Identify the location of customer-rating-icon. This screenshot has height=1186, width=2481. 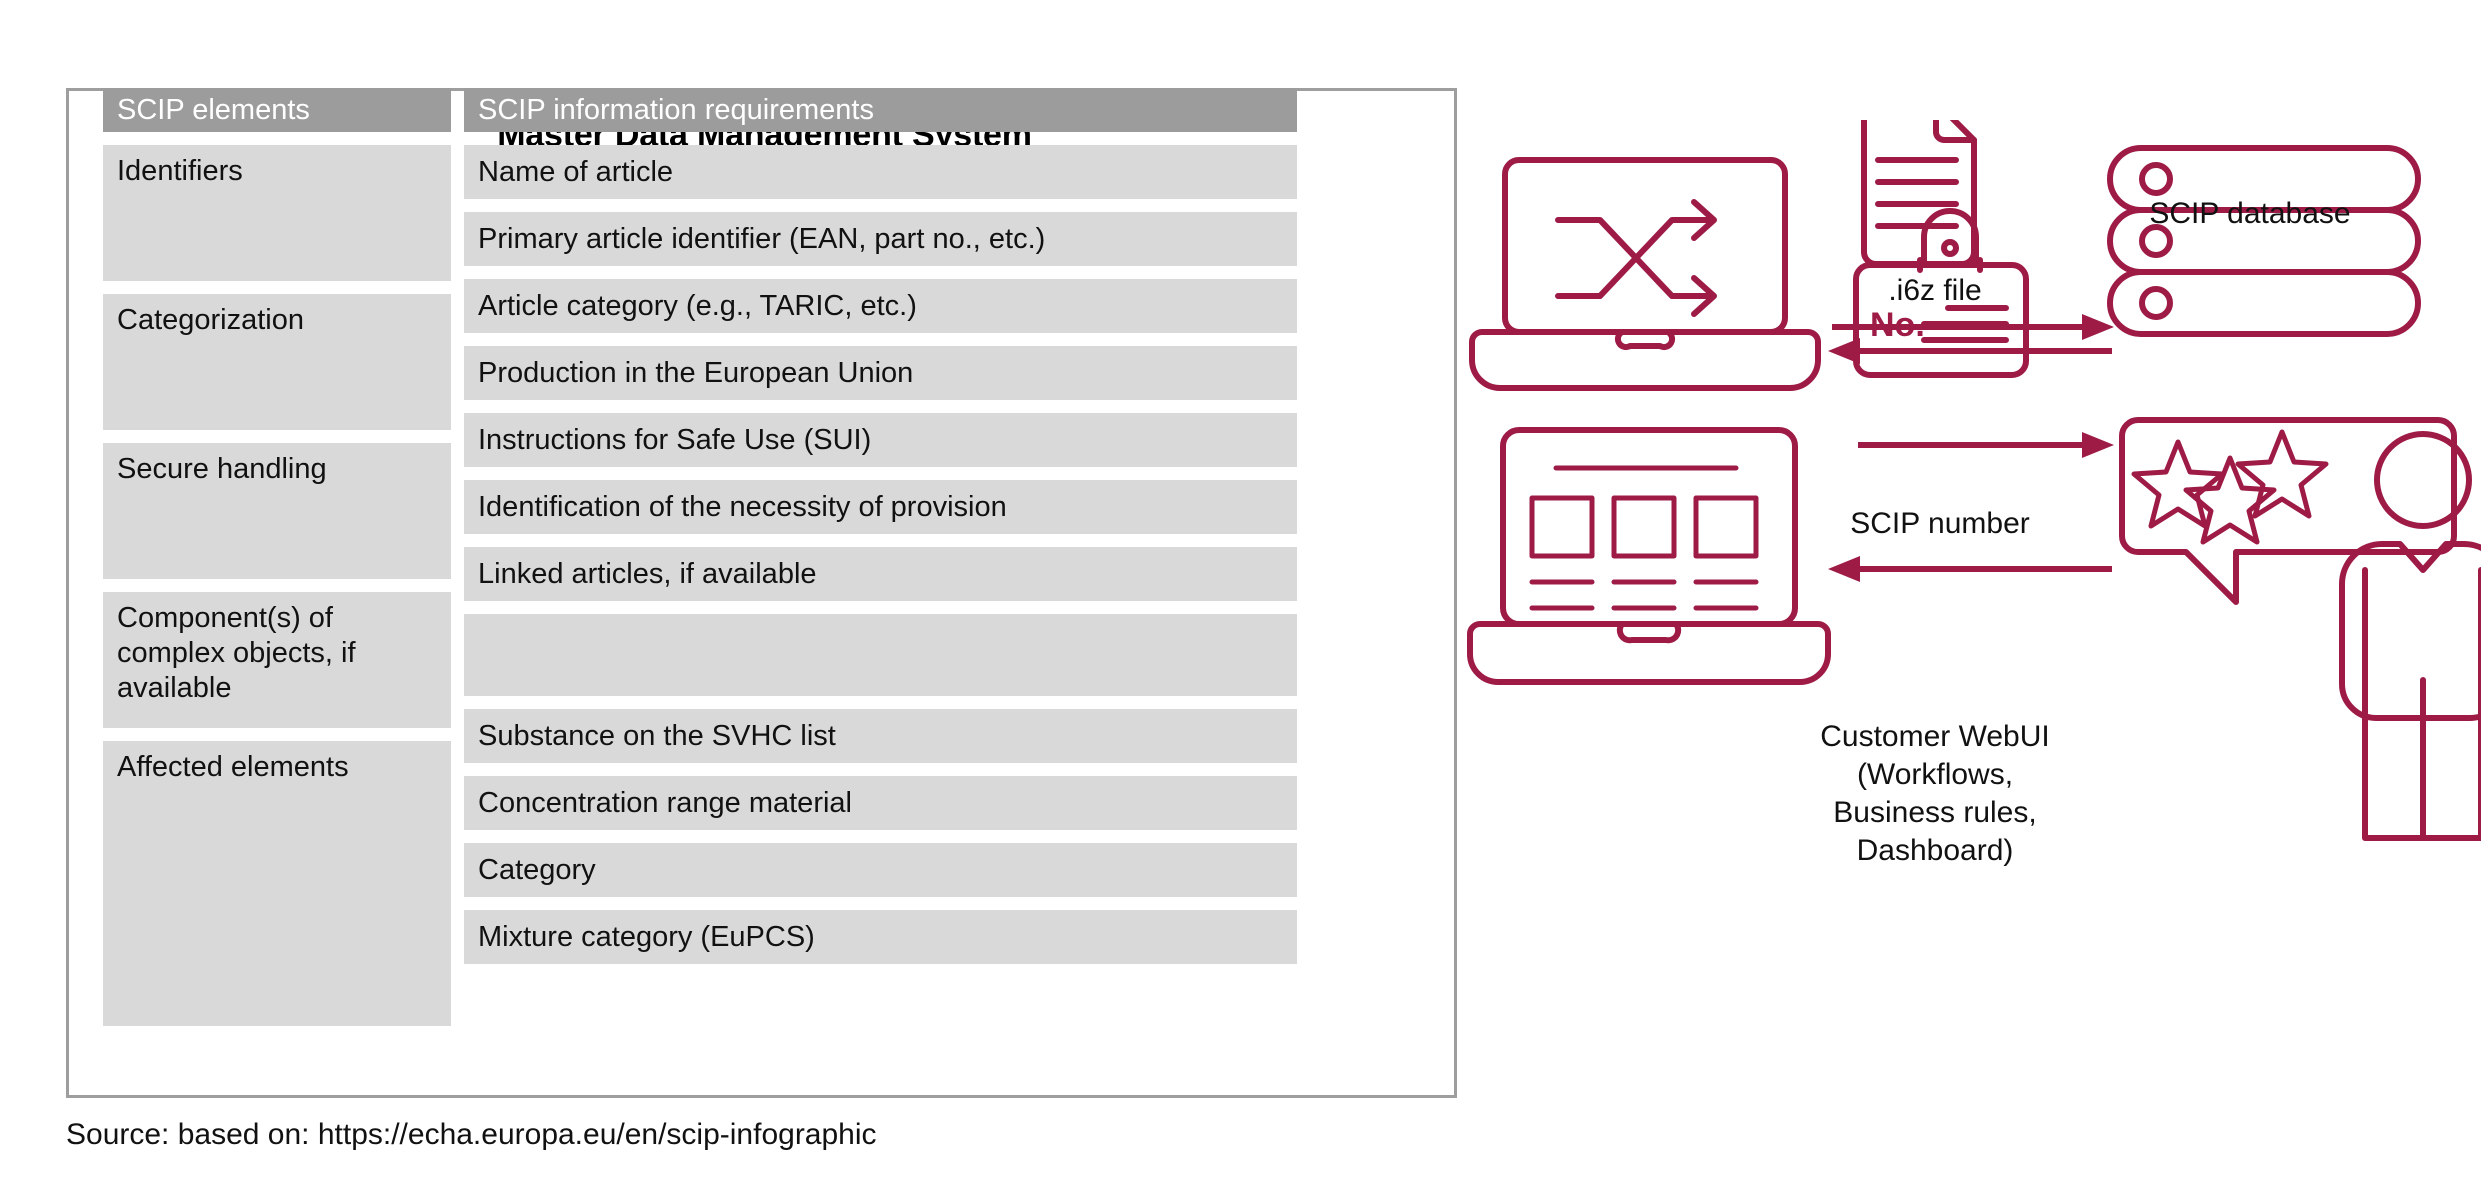
(2300, 629).